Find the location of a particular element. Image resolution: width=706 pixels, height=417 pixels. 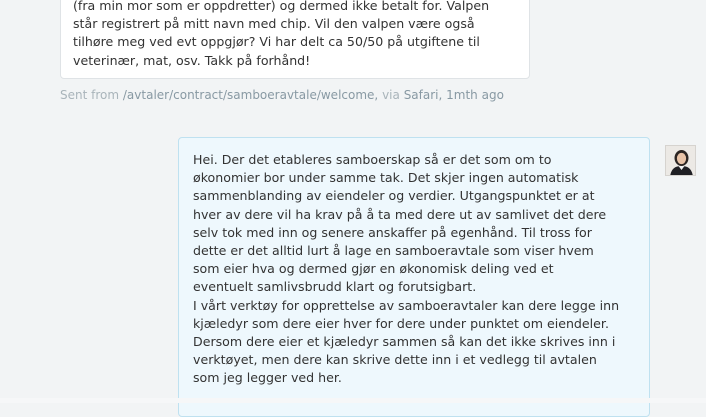

agent-avatar is located at coordinates (680, 160).